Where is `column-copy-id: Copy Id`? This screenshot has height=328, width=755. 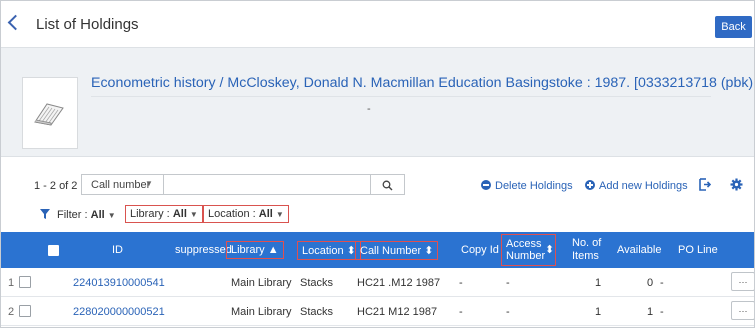
column-copy-id: Copy Id is located at coordinates (480, 250).